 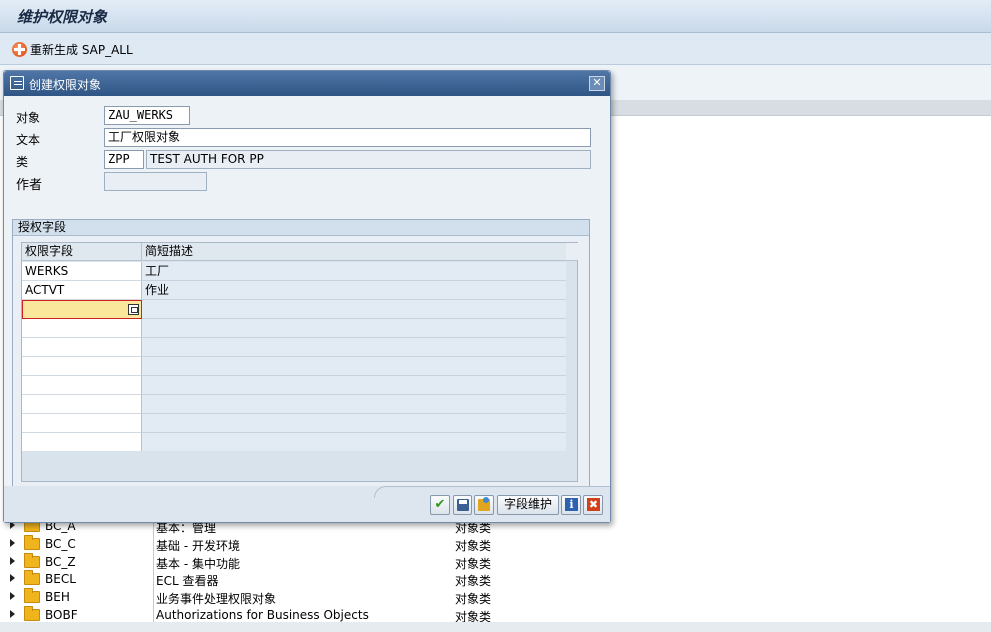 What do you see at coordinates (198, 546) in the screenshot?
I see `tree-row-desc: 基础 - 开发环境` at bounding box center [198, 546].